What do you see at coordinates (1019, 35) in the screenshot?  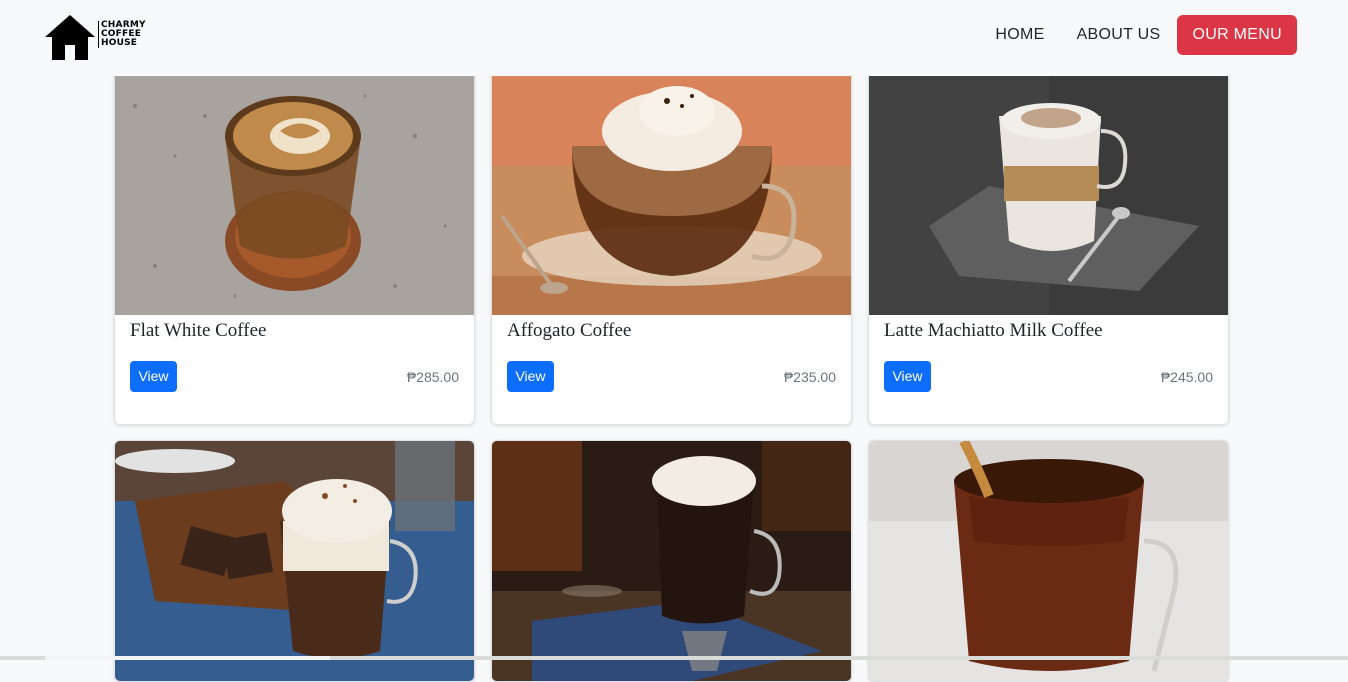 I see `nav-home-link: HOME` at bounding box center [1019, 35].